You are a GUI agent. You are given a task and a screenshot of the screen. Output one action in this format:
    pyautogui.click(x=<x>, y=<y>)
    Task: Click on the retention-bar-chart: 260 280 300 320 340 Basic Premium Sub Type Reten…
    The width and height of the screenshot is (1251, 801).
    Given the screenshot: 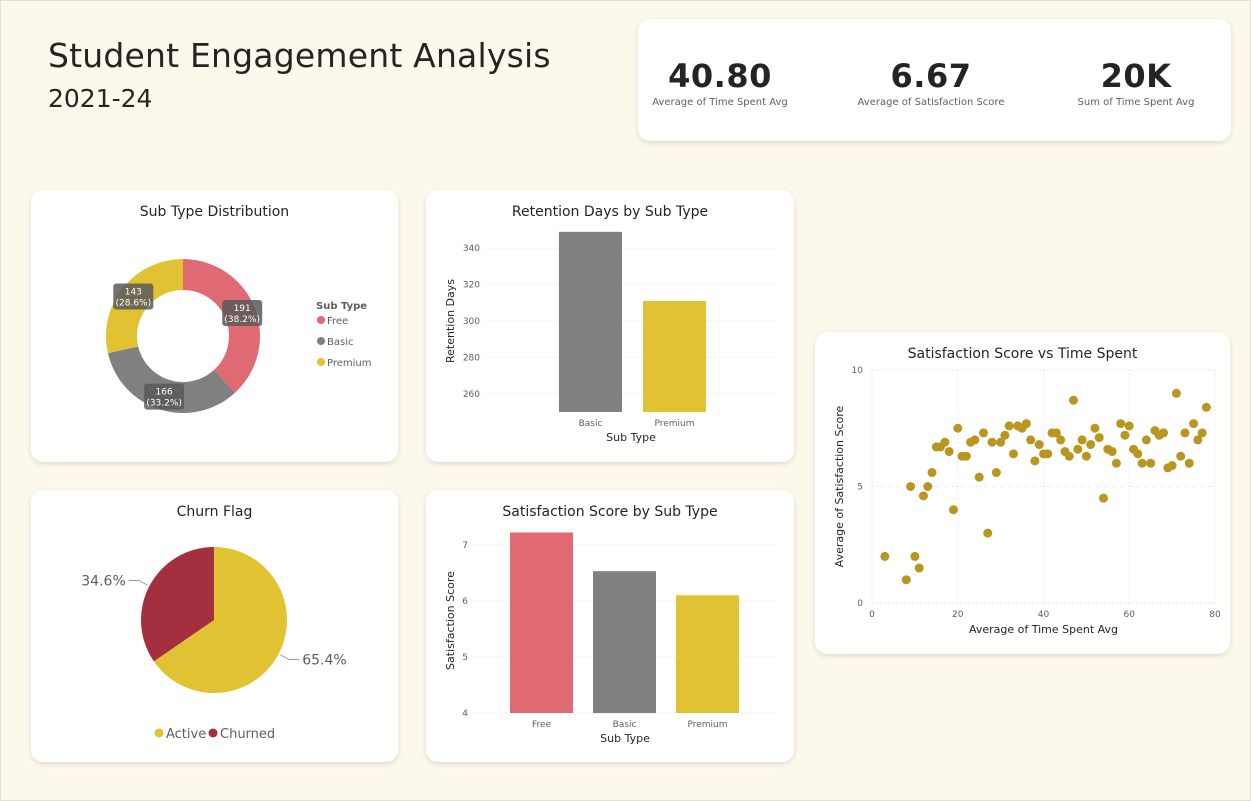 What is the action you would take?
    pyautogui.click(x=610, y=326)
    